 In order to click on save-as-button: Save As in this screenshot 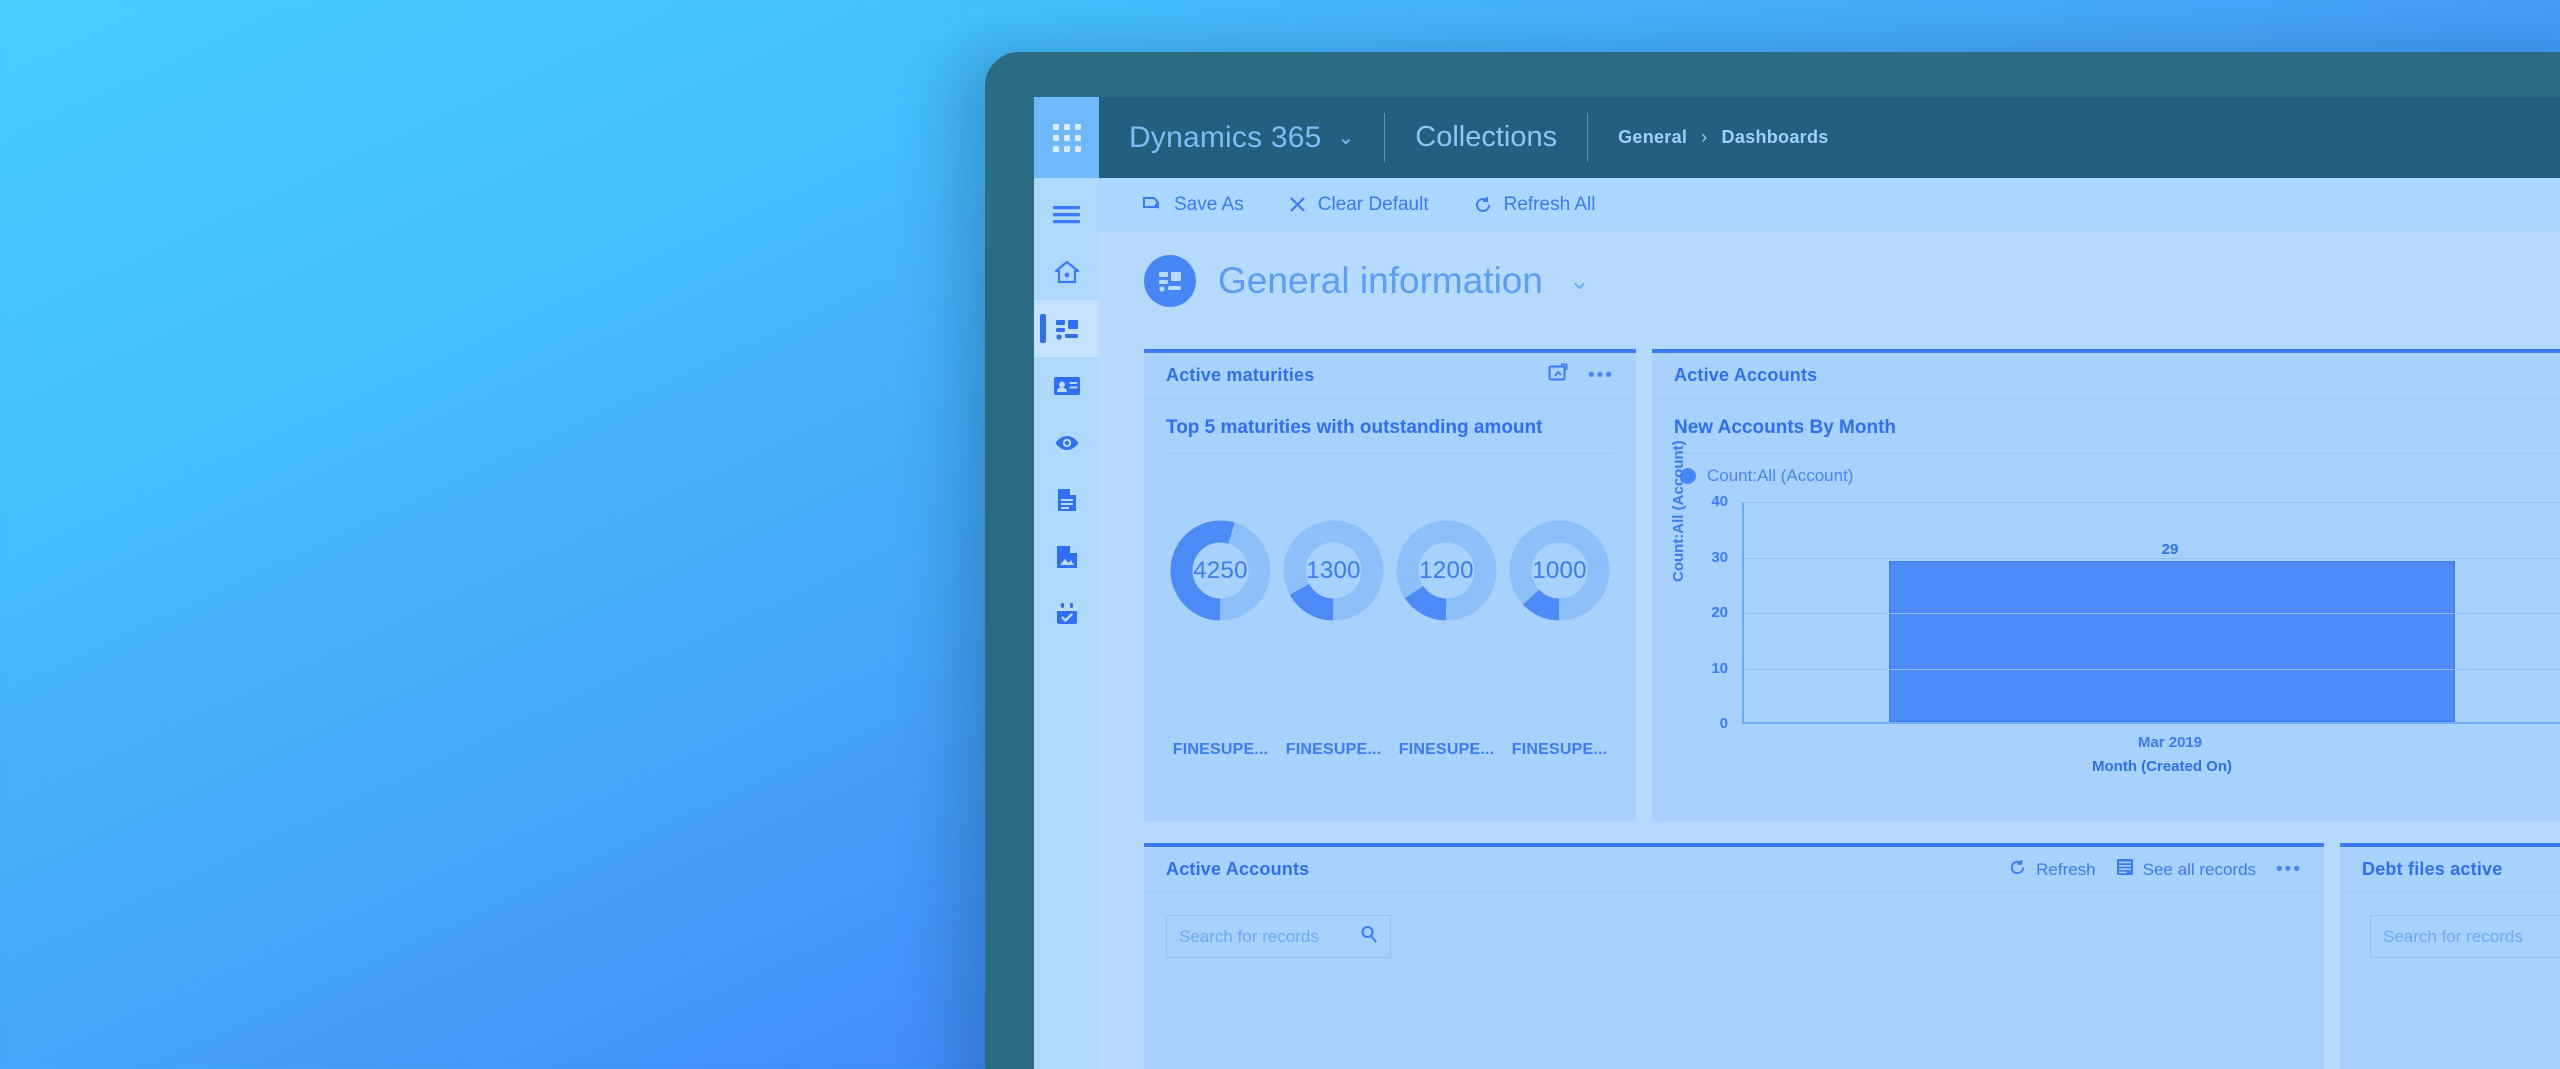, I will do `click(1193, 205)`.